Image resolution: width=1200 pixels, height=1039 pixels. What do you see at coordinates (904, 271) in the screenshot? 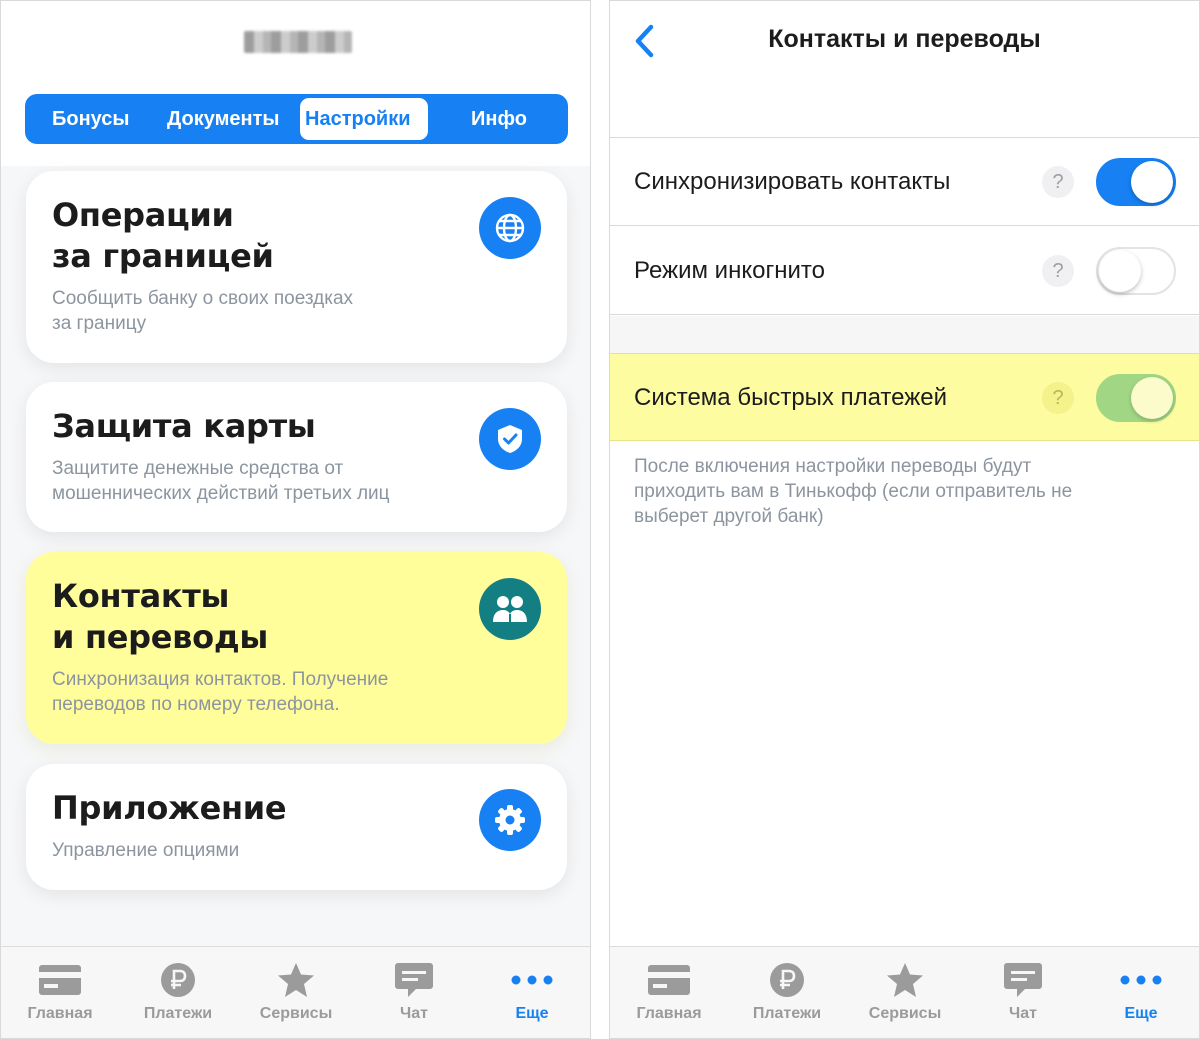
I see `setting-row-incognito: Режим инкогнито ?` at bounding box center [904, 271].